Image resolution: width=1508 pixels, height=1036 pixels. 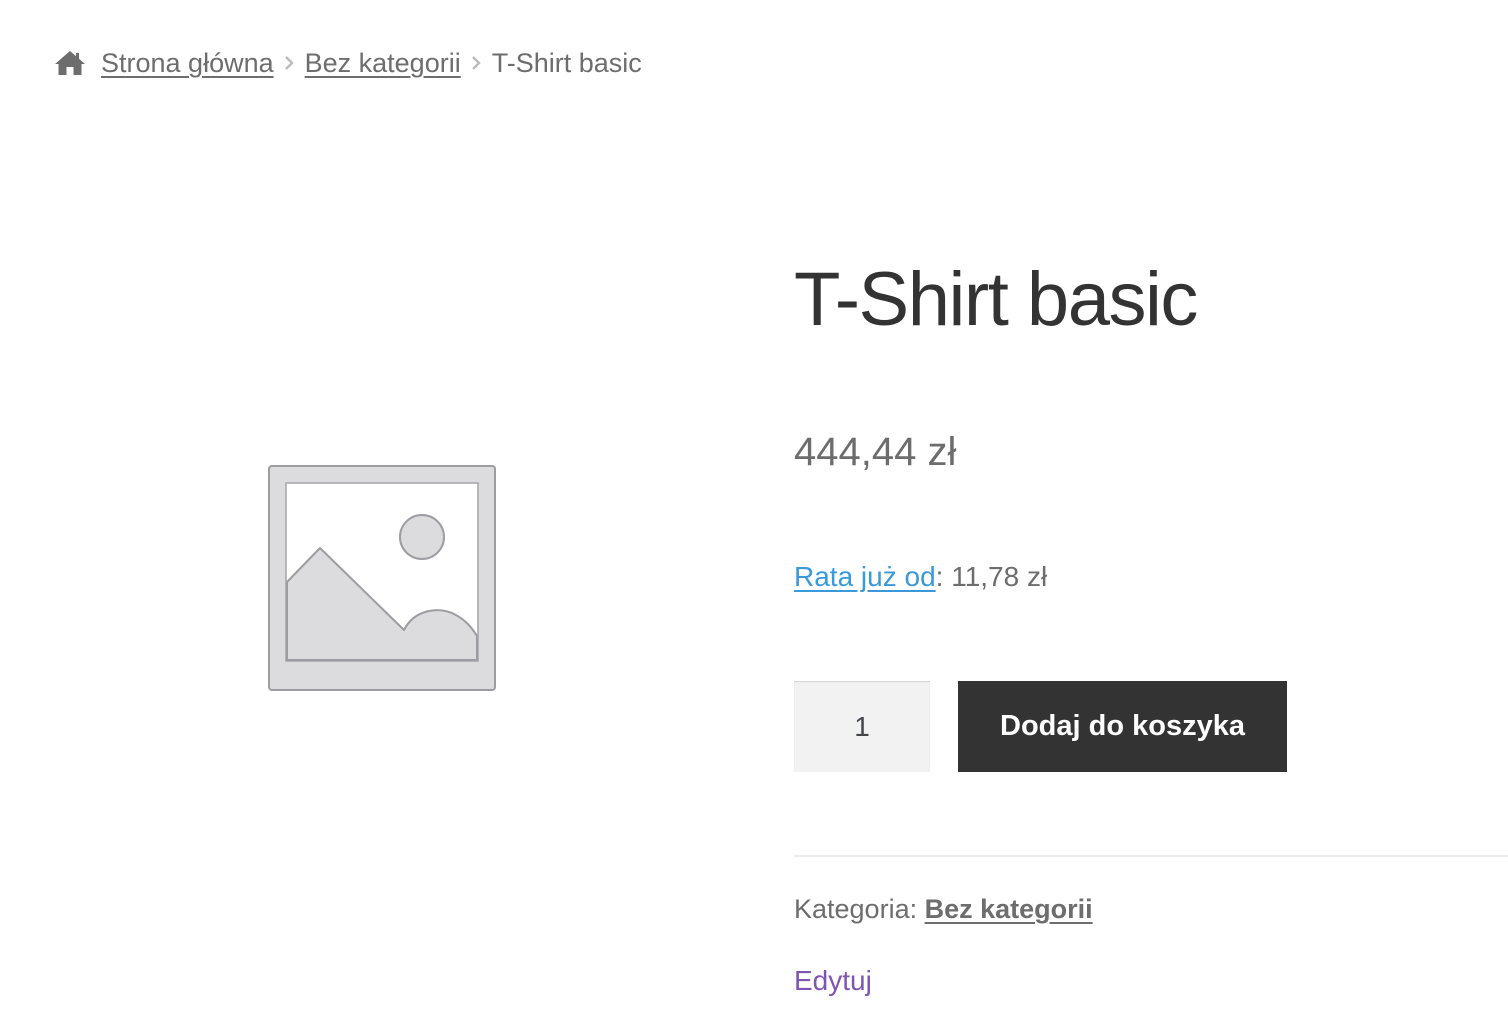 I want to click on product-title: T-Shirt basic, so click(x=996, y=299).